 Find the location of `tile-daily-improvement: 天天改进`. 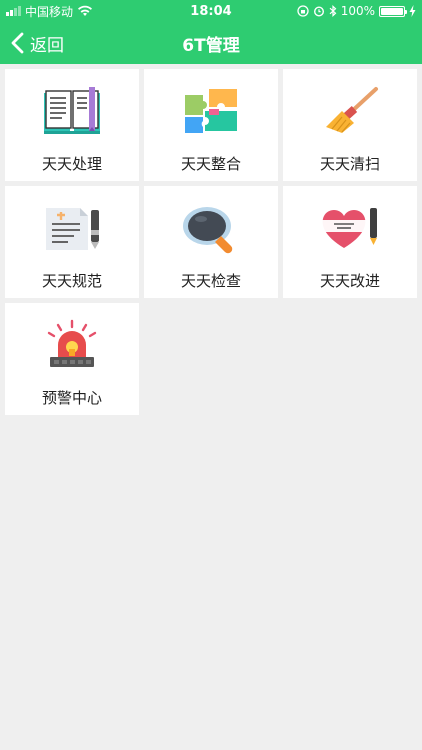

tile-daily-improvement: 天天改进 is located at coordinates (350, 242).